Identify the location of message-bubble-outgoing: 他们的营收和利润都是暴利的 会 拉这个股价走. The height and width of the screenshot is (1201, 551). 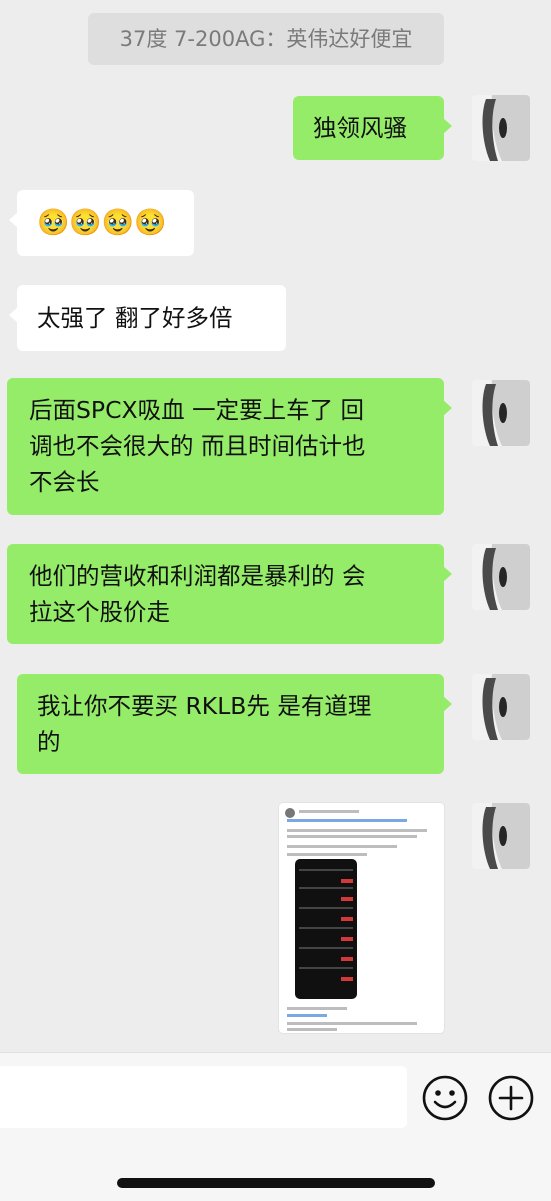
(229, 594).